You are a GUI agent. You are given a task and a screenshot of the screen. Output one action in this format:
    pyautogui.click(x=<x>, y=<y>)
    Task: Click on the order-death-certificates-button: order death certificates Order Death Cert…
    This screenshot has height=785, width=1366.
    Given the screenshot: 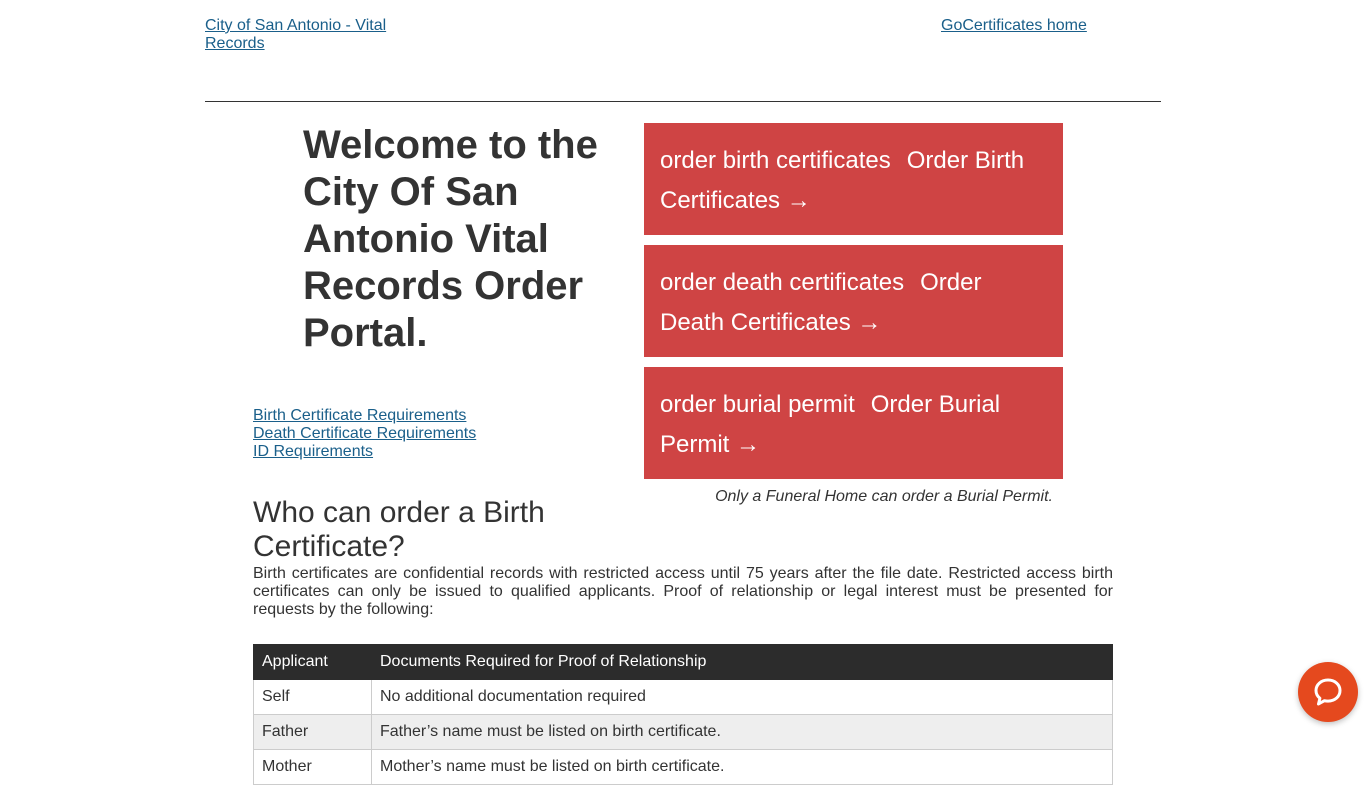 What is the action you would take?
    pyautogui.click(x=853, y=301)
    